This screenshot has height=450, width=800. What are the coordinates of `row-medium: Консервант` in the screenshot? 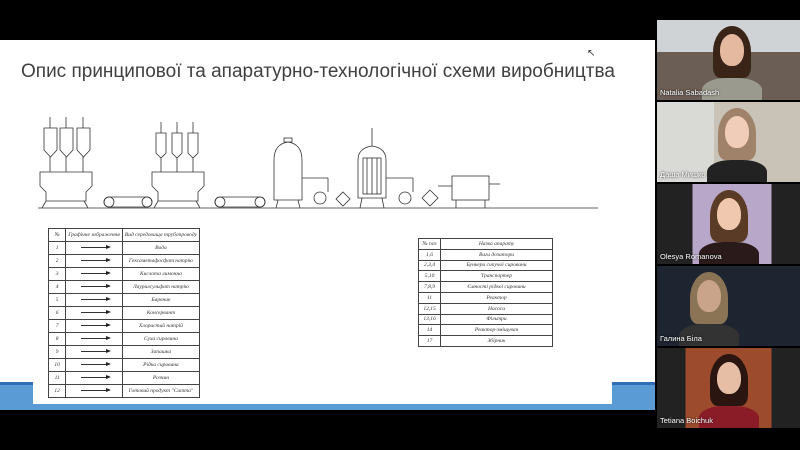 It's located at (161, 313).